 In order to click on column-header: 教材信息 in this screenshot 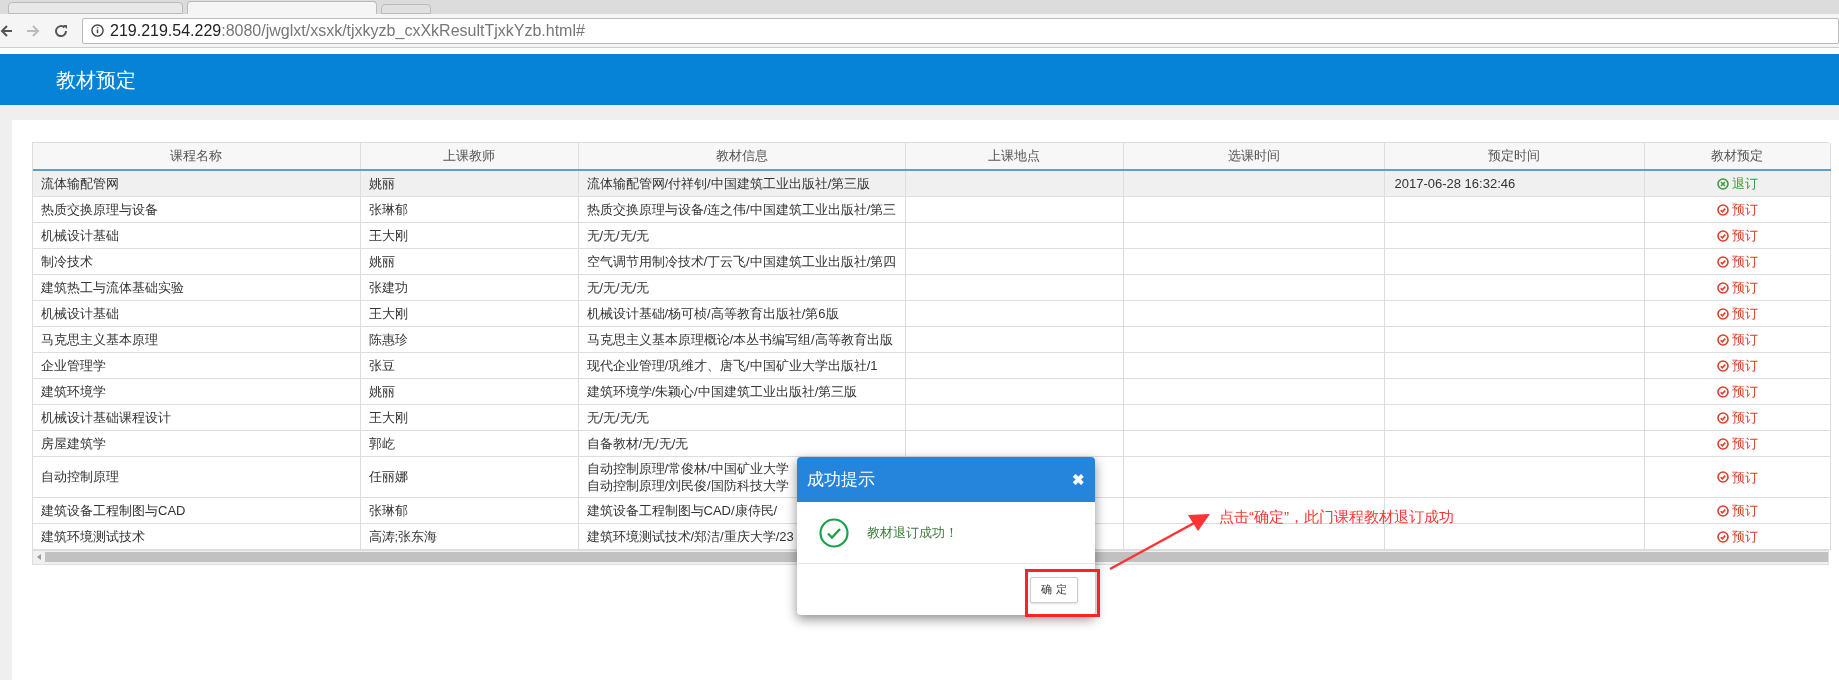, I will do `click(741, 156)`.